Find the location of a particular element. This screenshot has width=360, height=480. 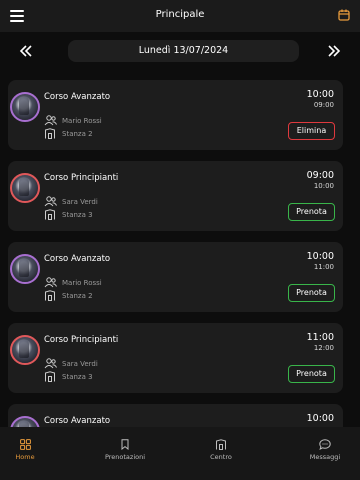

app-bar: Principale is located at coordinates (180, 16).